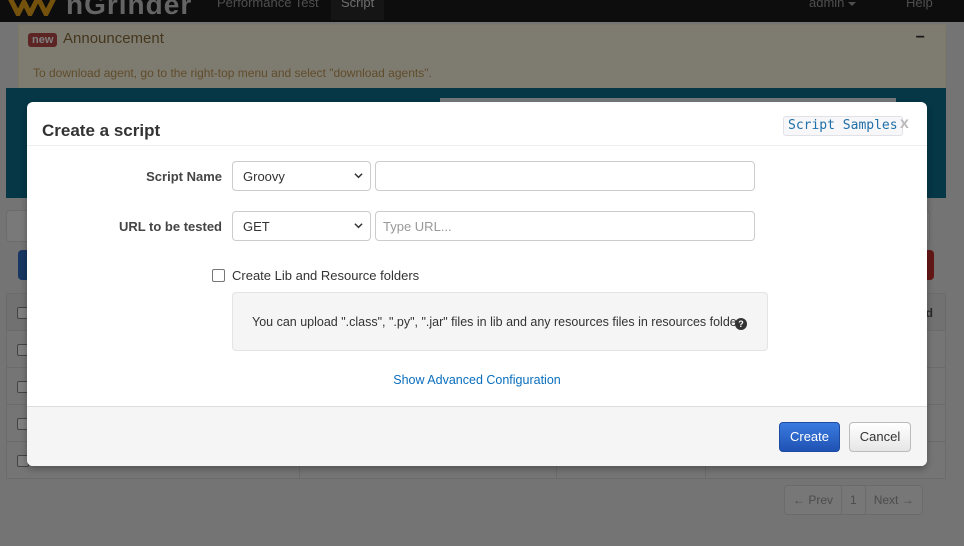 This screenshot has width=964, height=546. Describe the element at coordinates (218, 275) in the screenshot. I see `create-folders-checkbox` at that location.